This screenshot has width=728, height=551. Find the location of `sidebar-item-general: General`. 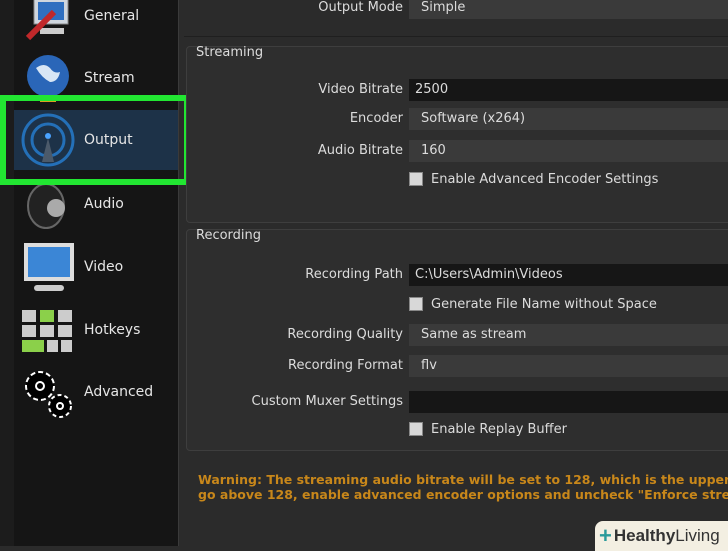

sidebar-item-general: General is located at coordinates (96, 23).